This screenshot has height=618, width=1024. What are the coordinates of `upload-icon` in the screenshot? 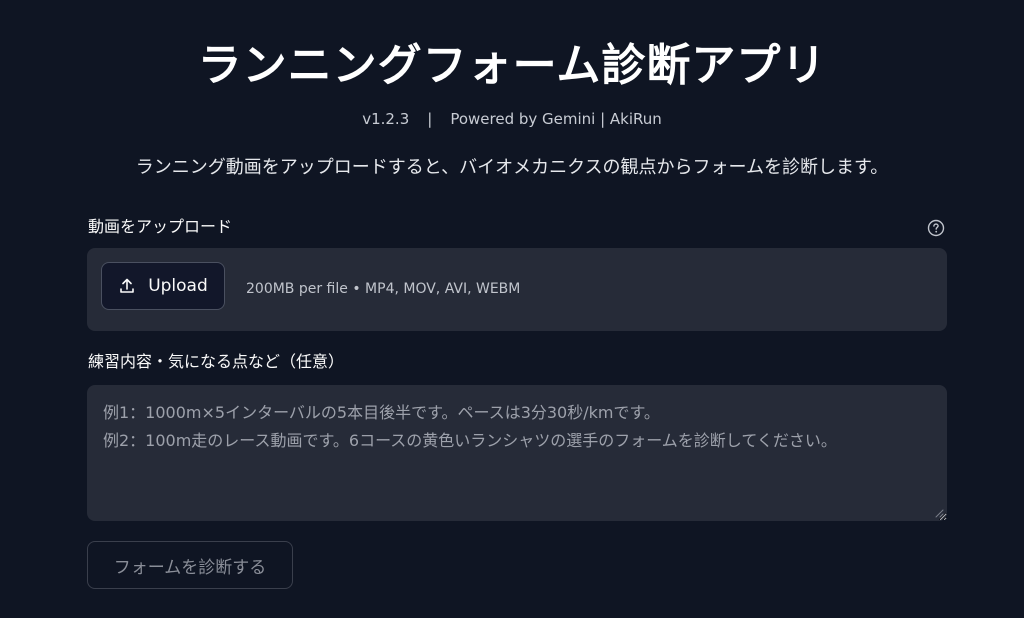 It's located at (127, 285).